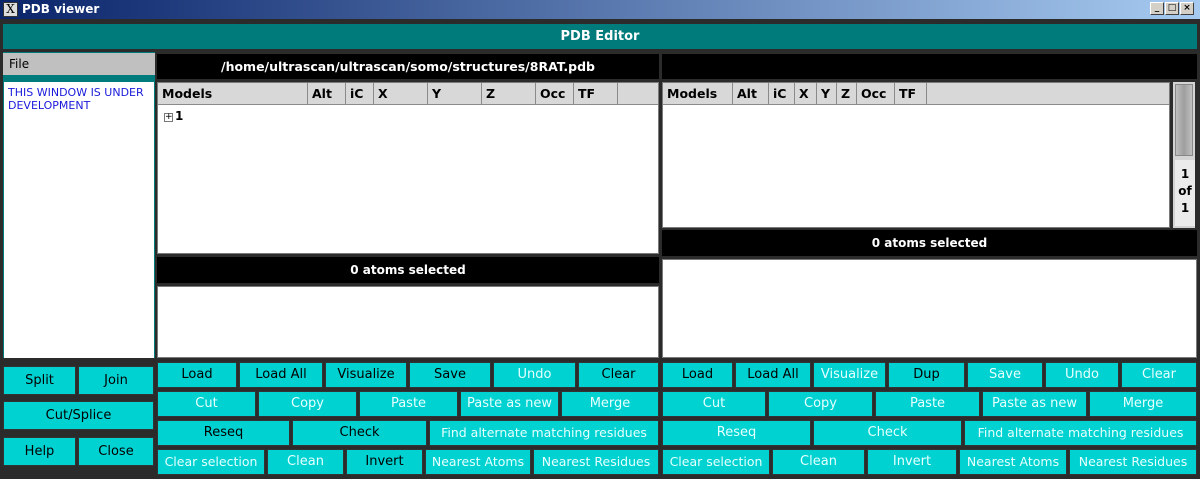 The image size is (1200, 479). What do you see at coordinates (773, 375) in the screenshot?
I see `p2-load-all-button: Load All` at bounding box center [773, 375].